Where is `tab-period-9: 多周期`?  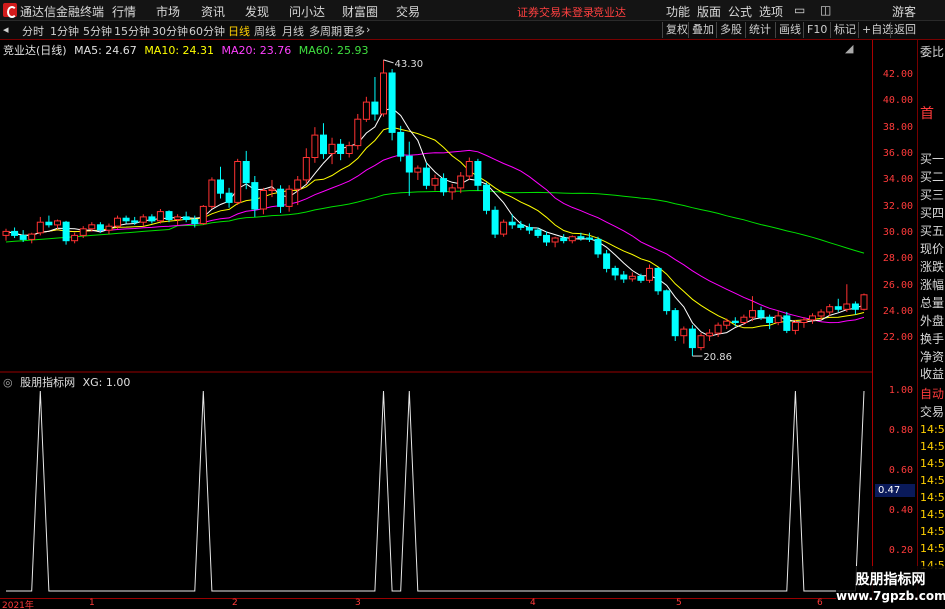 tab-period-9: 多周期 is located at coordinates (325, 31).